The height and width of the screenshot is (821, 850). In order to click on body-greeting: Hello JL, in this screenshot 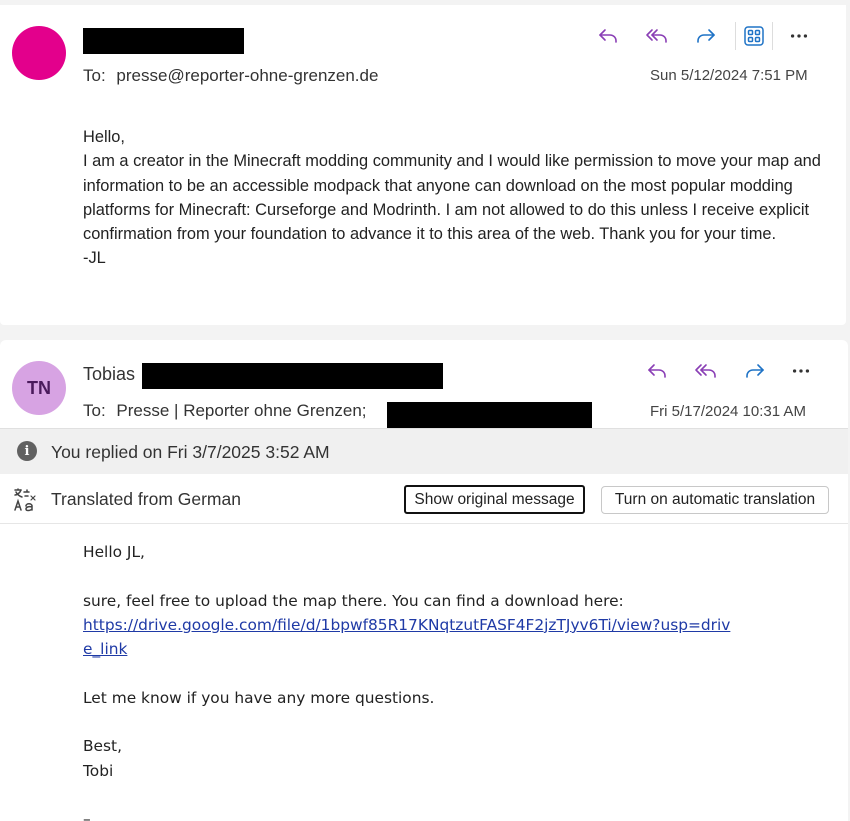, I will do `click(114, 552)`.